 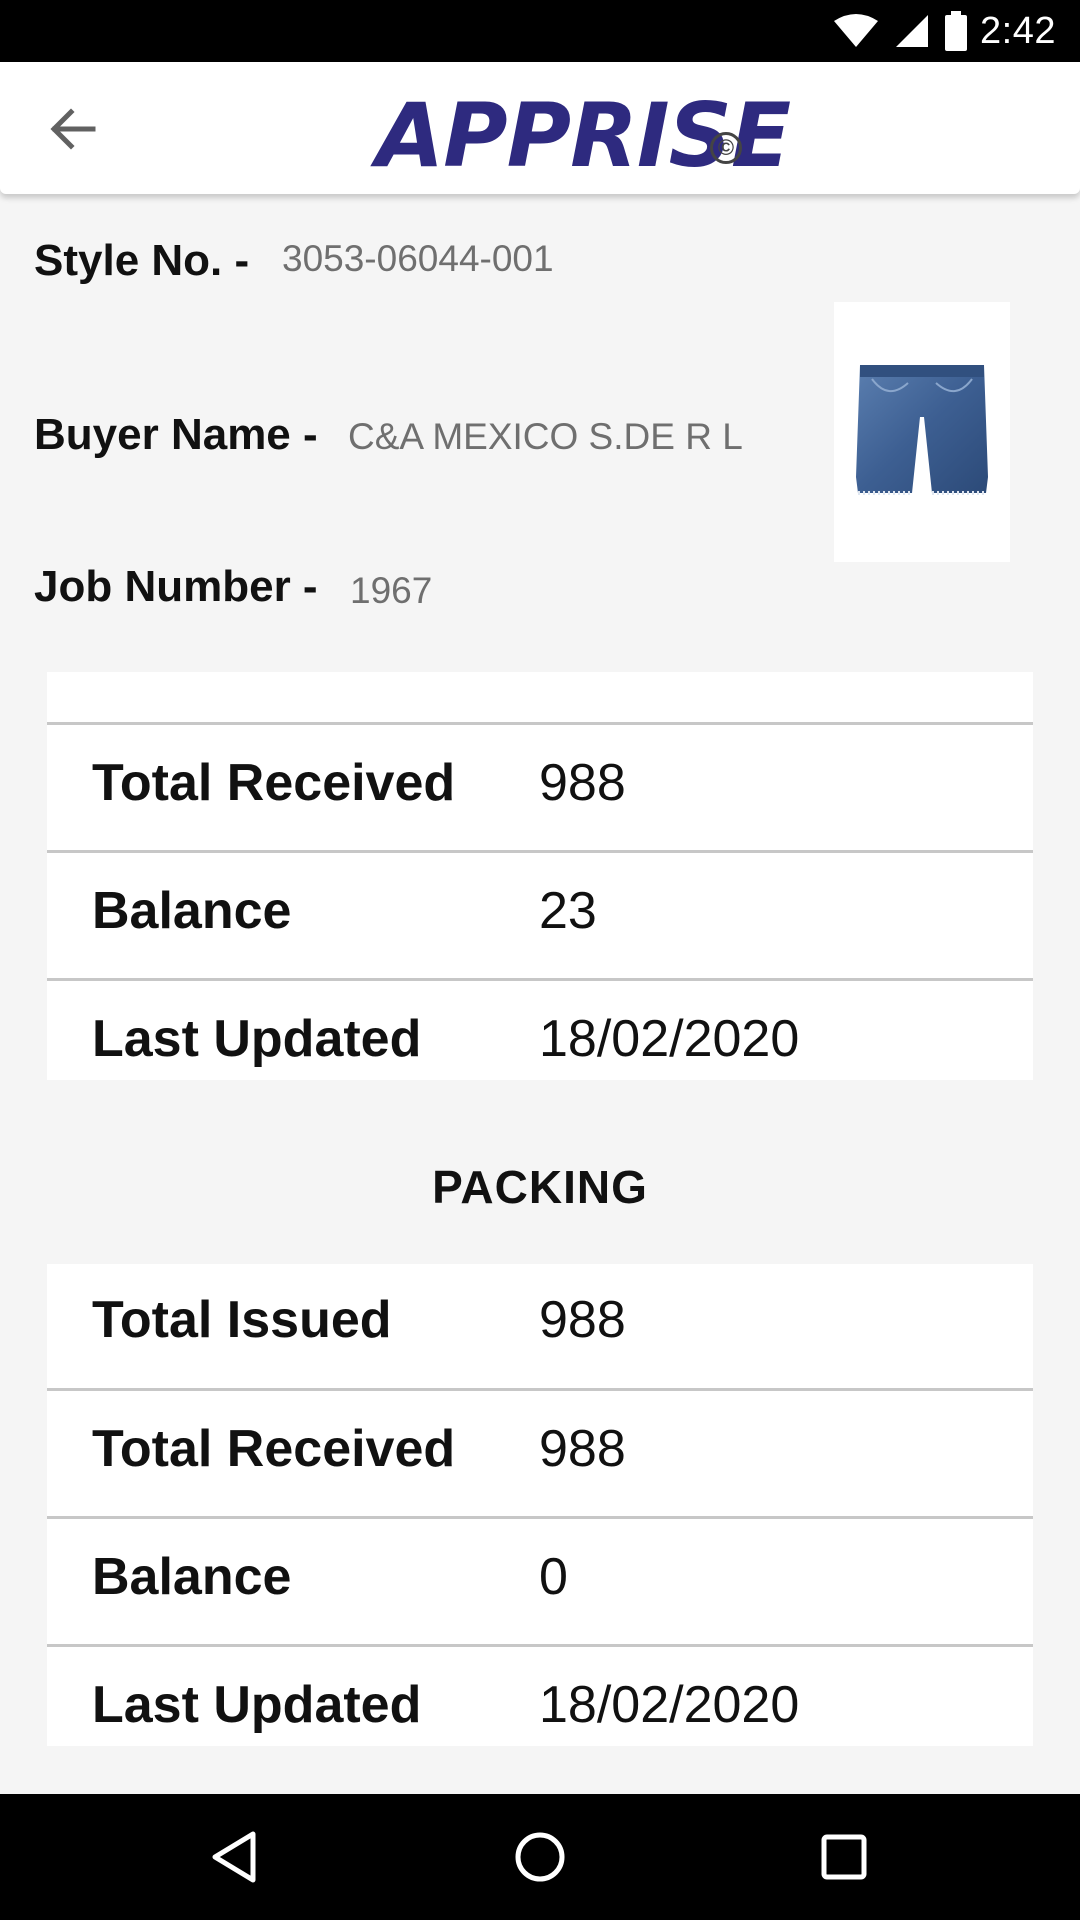 What do you see at coordinates (540, 128) in the screenshot?
I see `app-bar: APPRISE ©` at bounding box center [540, 128].